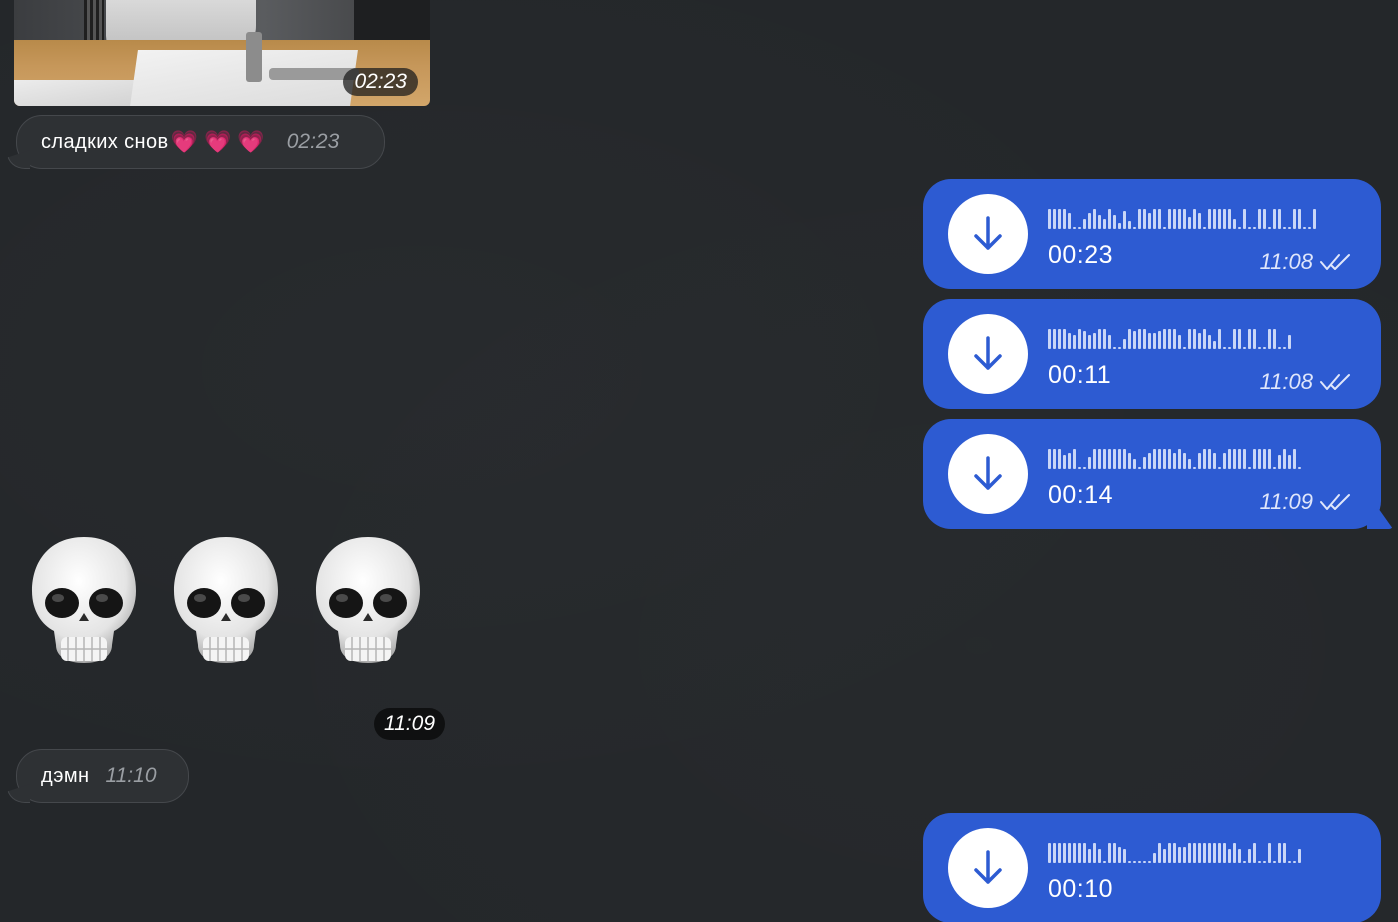 The height and width of the screenshot is (922, 1398). What do you see at coordinates (1081, 889) in the screenshot?
I see `voice-duration: 00:10` at bounding box center [1081, 889].